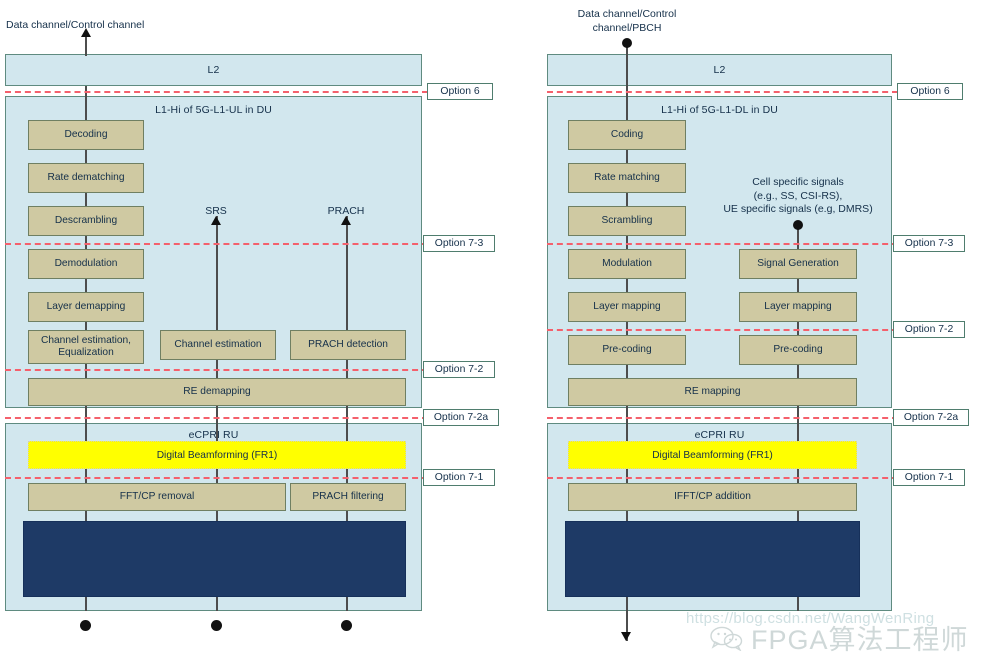 The image size is (983, 671). What do you see at coordinates (626, 636) in the screenshot?
I see `downlink-output-arrow` at bounding box center [626, 636].